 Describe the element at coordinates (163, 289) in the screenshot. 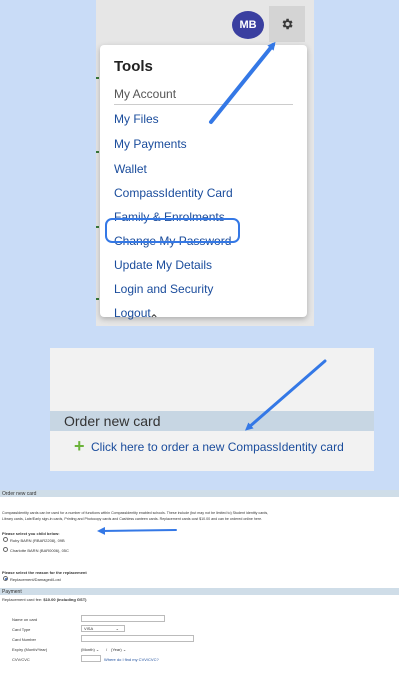

I see `menu-item-login-security: Login and Security` at that location.